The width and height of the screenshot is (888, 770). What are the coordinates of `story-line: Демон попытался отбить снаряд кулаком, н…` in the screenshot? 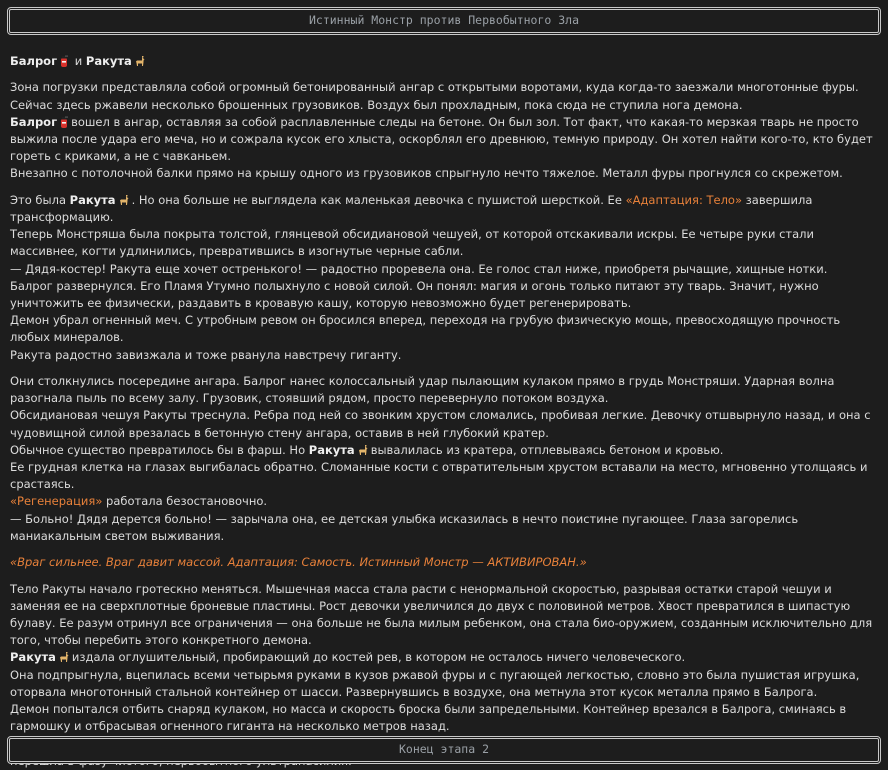 It's located at (443, 718).